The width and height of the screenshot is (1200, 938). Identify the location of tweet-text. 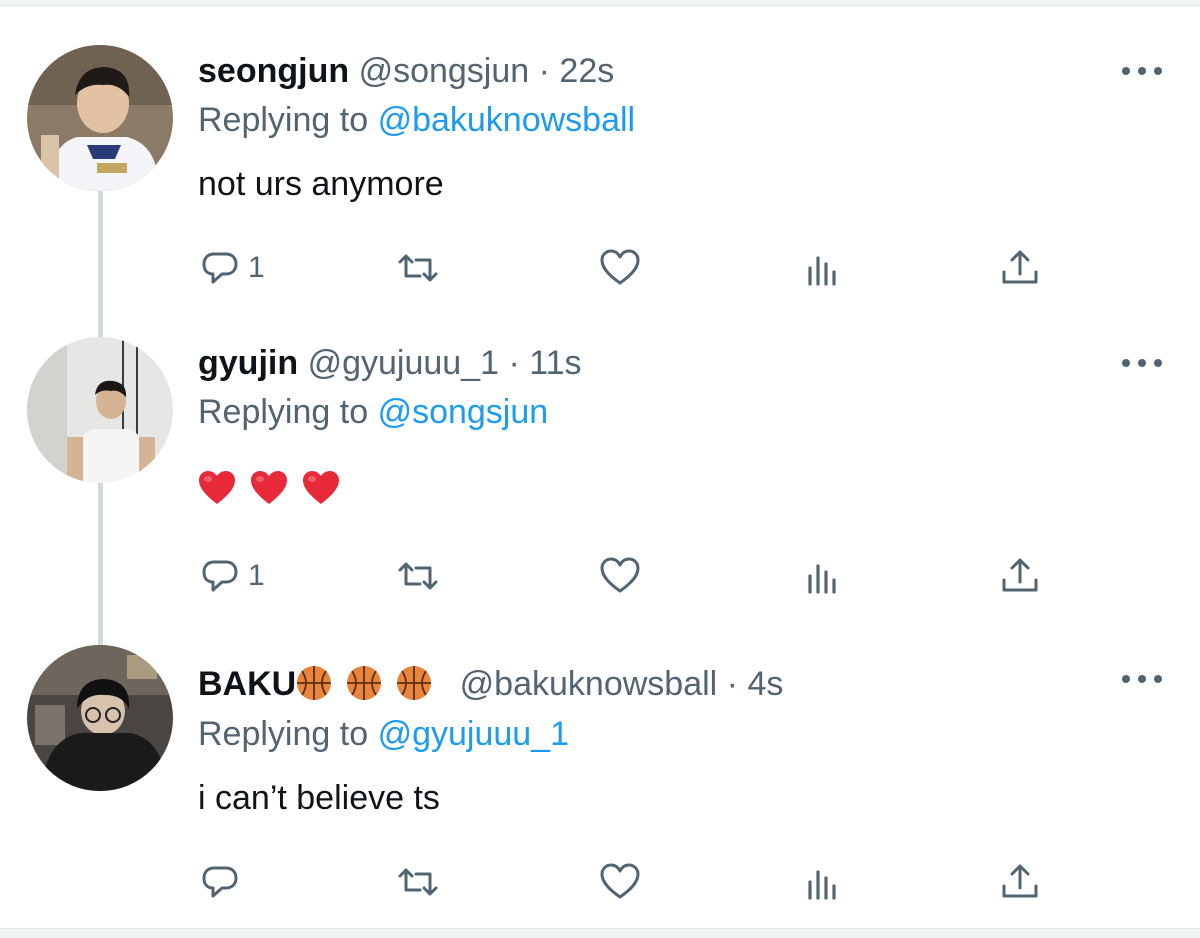
(269, 488).